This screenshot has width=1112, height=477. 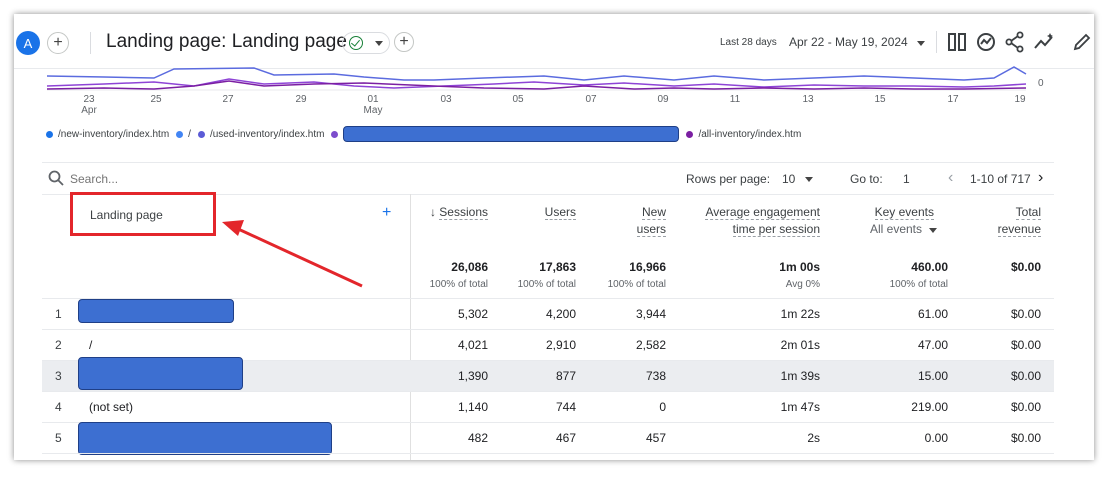 I want to click on goto-input: 1, so click(x=906, y=179).